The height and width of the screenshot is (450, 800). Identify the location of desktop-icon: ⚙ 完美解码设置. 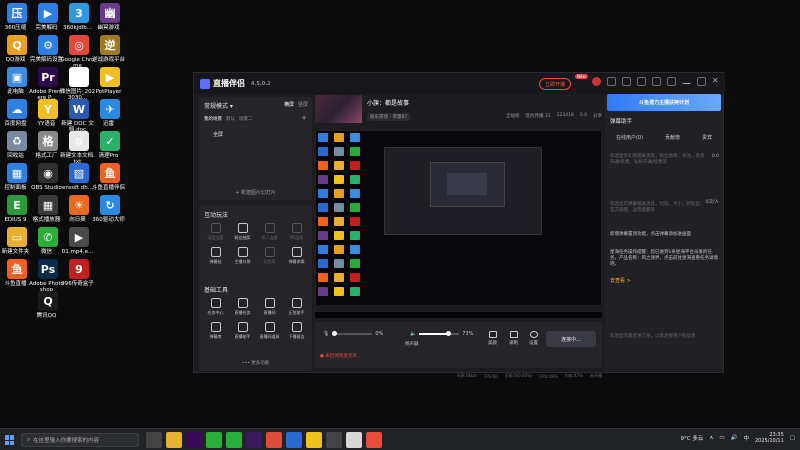
(46, 49).